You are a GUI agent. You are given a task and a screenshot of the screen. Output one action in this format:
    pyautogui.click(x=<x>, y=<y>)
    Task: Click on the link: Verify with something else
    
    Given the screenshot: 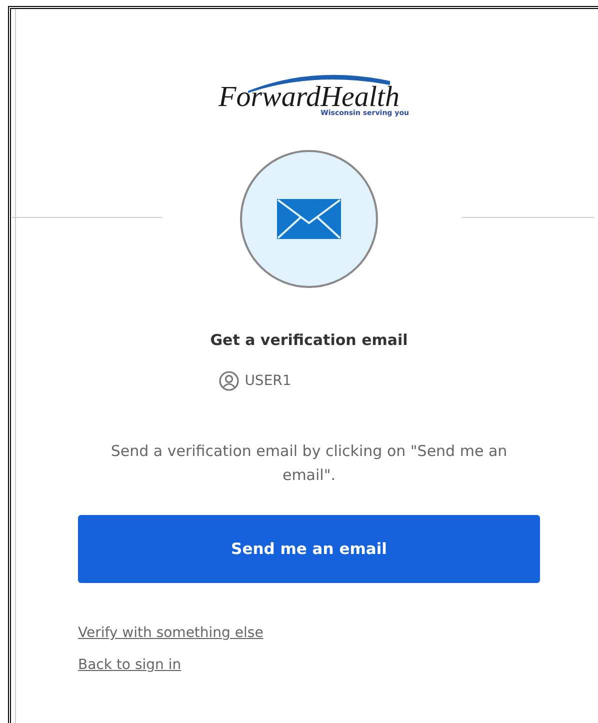 What is the action you would take?
    pyautogui.click(x=171, y=633)
    